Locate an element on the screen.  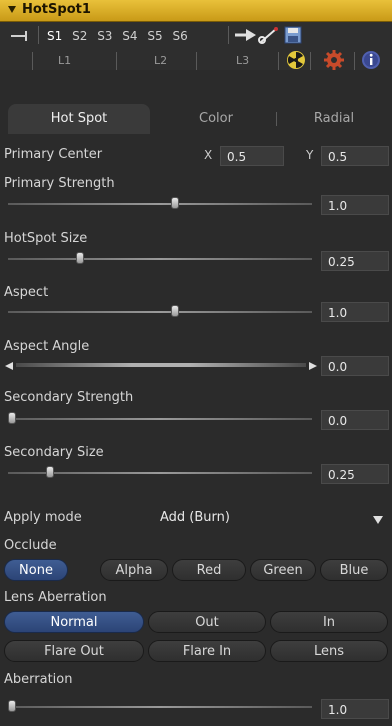
node-title: HotSpot1 is located at coordinates (56, 9).